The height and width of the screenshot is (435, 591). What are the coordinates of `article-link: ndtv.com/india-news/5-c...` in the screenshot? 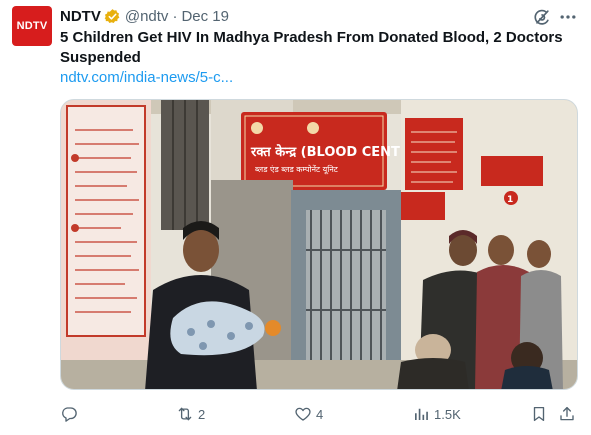 It's located at (146, 78).